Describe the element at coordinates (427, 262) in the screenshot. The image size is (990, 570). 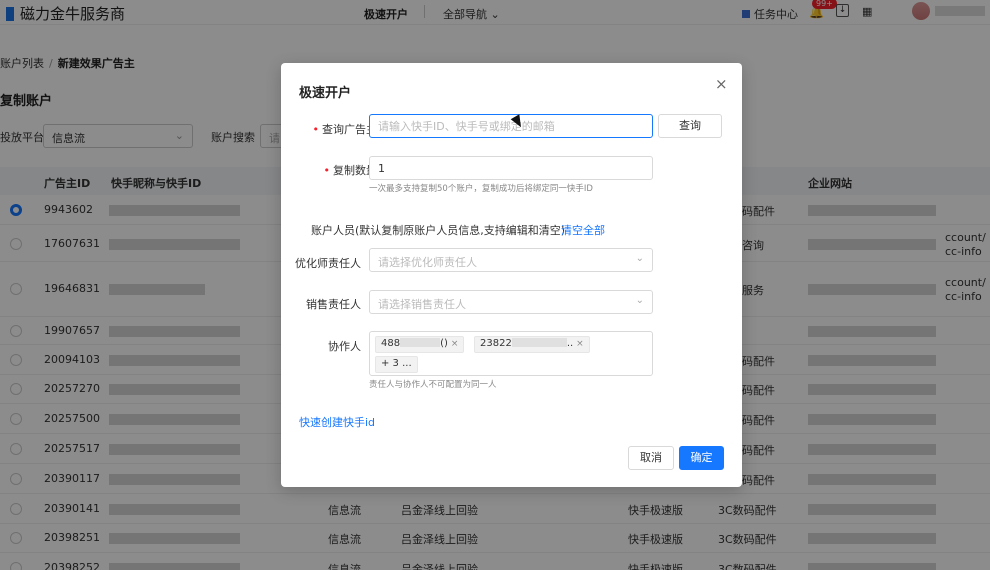
I see `optimizer-placeholder: 请选择优化师责任人` at that location.